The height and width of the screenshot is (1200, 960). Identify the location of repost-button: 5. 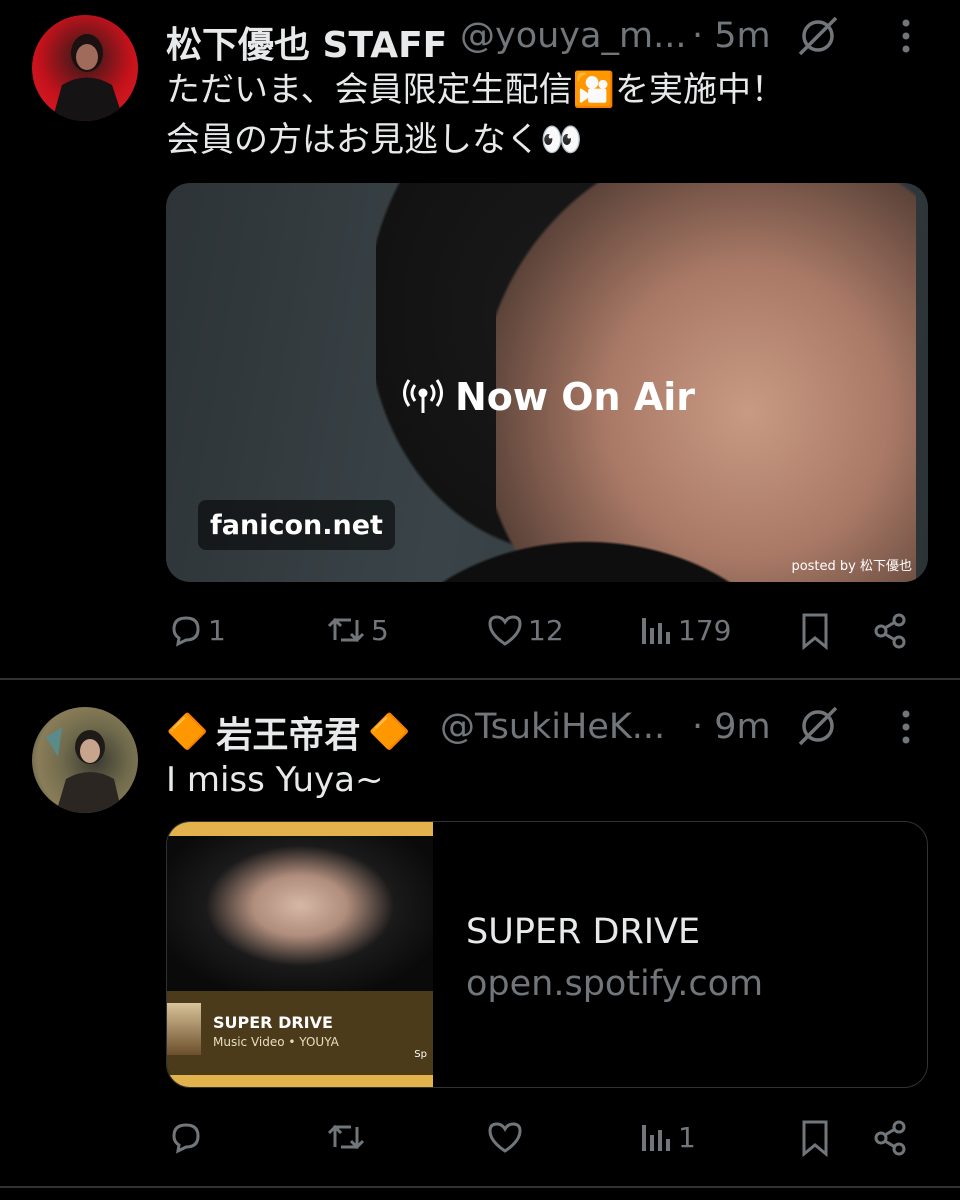
(357, 630).